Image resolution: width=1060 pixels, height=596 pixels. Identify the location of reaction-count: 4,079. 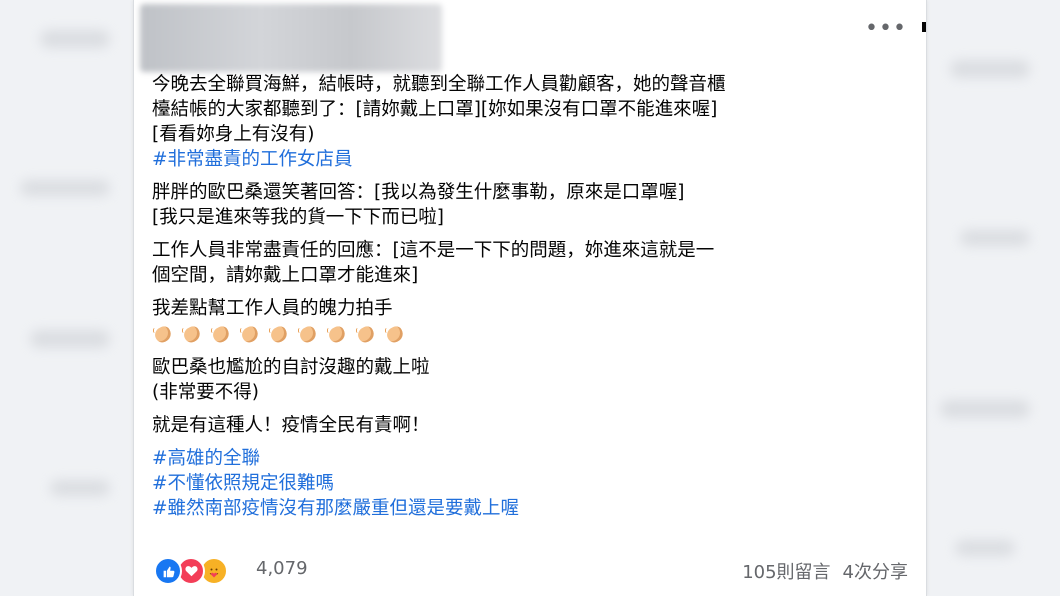
(282, 568).